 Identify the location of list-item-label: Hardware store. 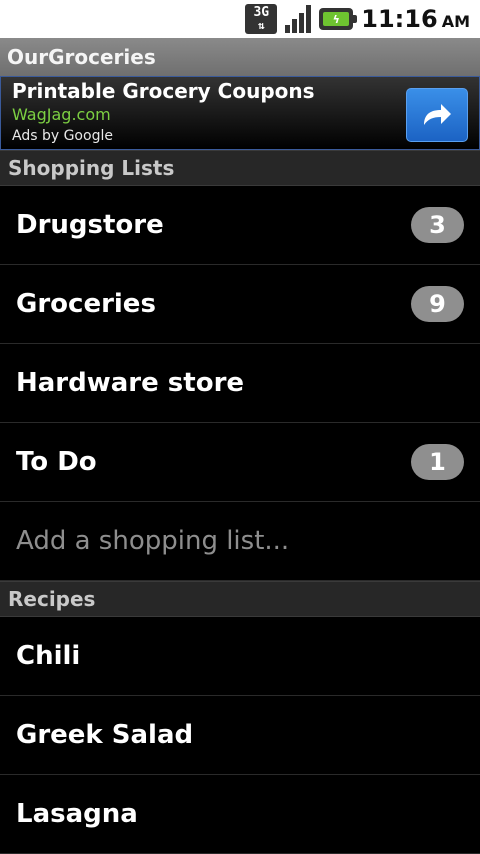
(130, 383).